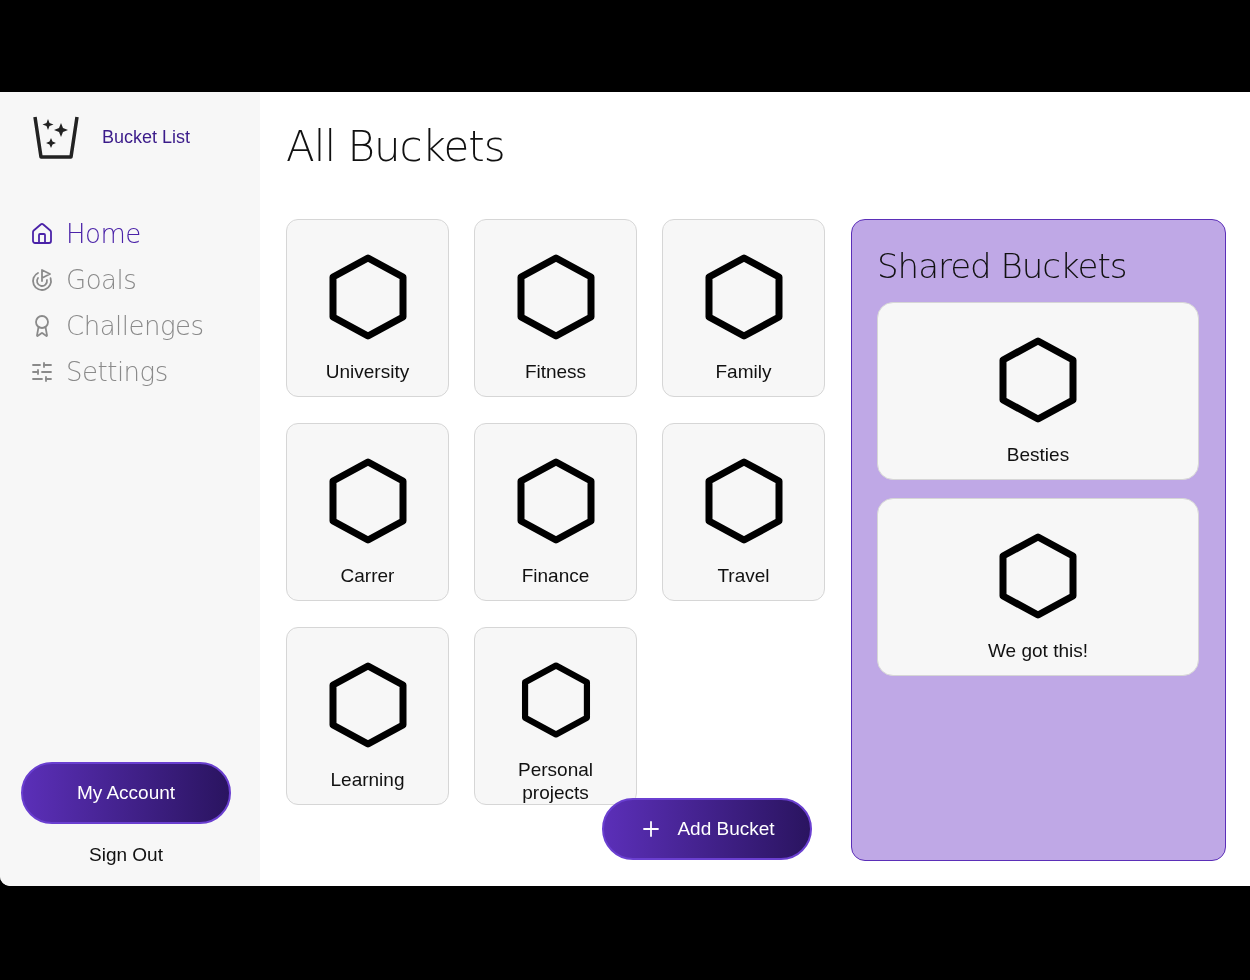 Image resolution: width=1250 pixels, height=980 pixels. What do you see at coordinates (1038, 454) in the screenshot?
I see `bucket-name: Besties` at bounding box center [1038, 454].